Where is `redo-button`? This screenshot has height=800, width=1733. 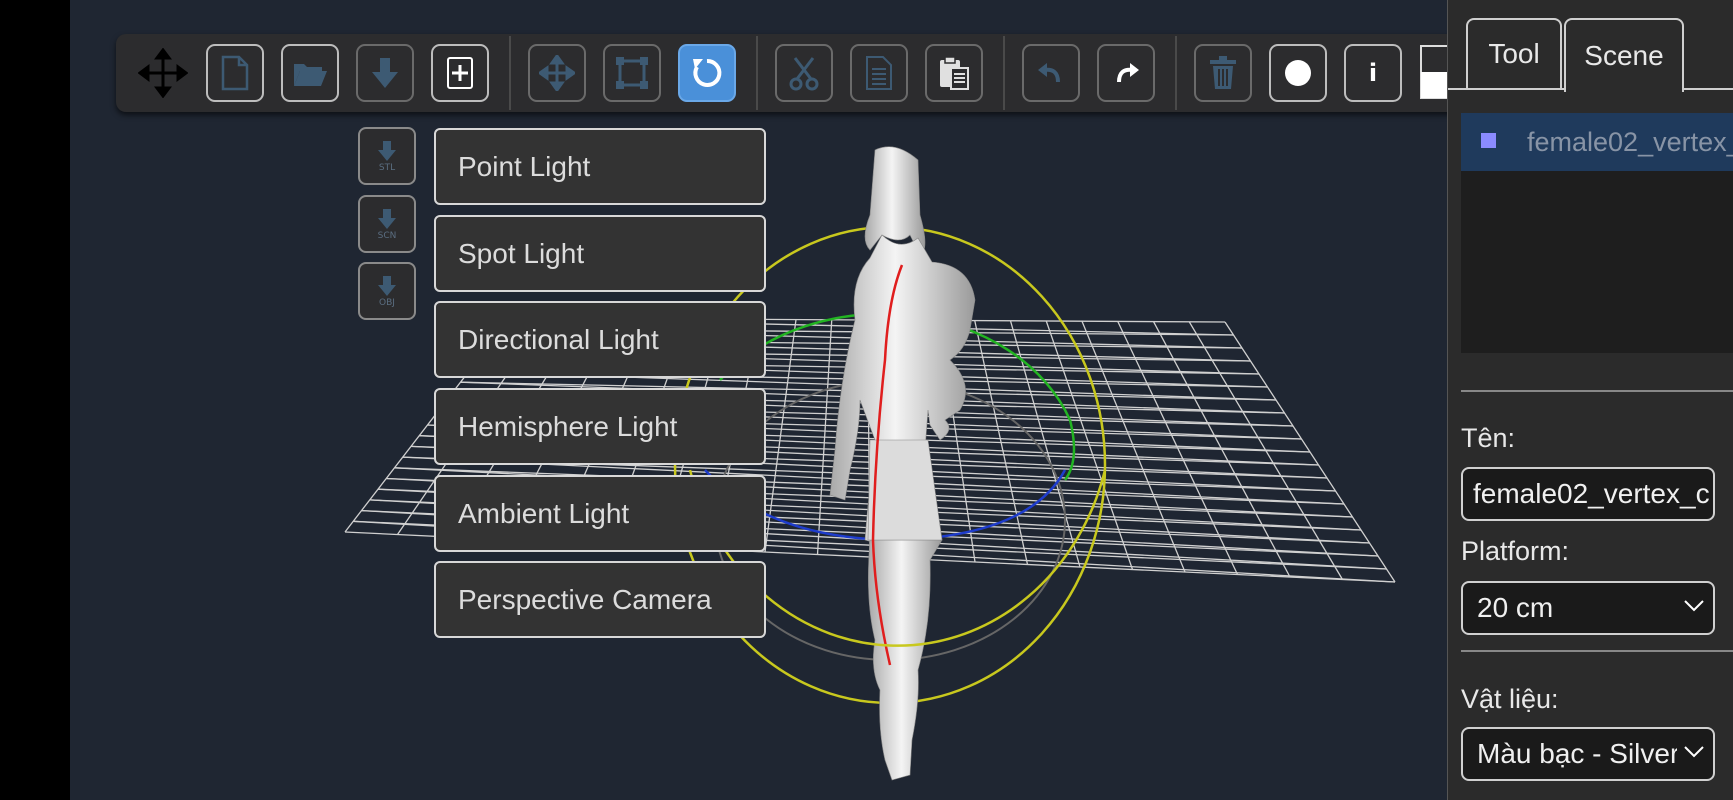
redo-button is located at coordinates (1126, 73).